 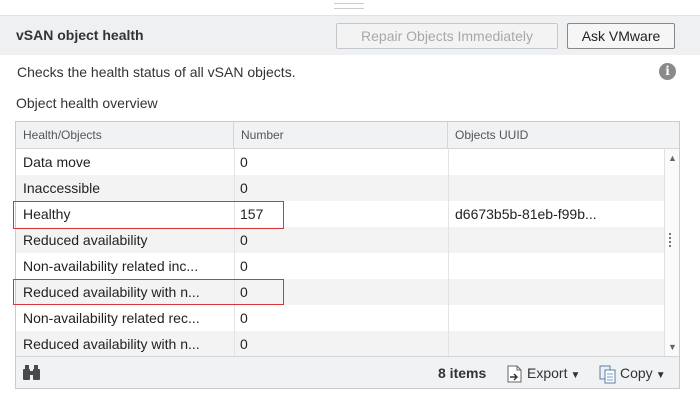 I want to click on table-scrollbar: ▲ ▼, so click(x=671, y=252).